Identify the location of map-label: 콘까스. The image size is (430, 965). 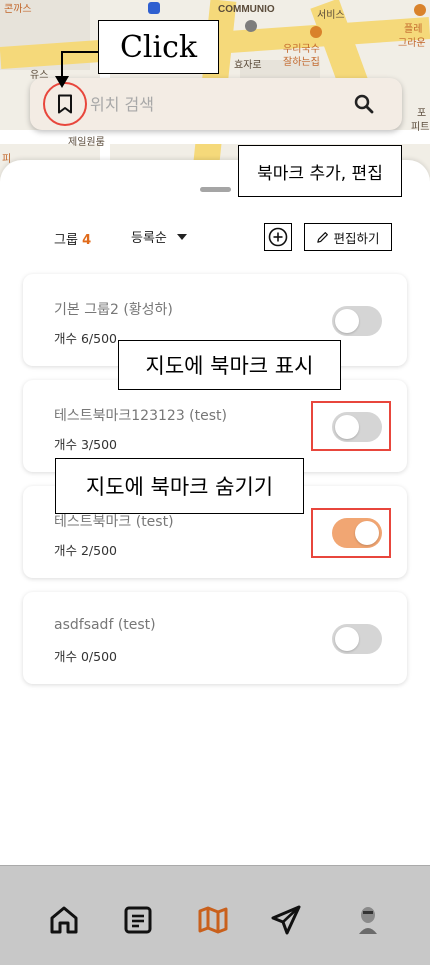
(18, 9).